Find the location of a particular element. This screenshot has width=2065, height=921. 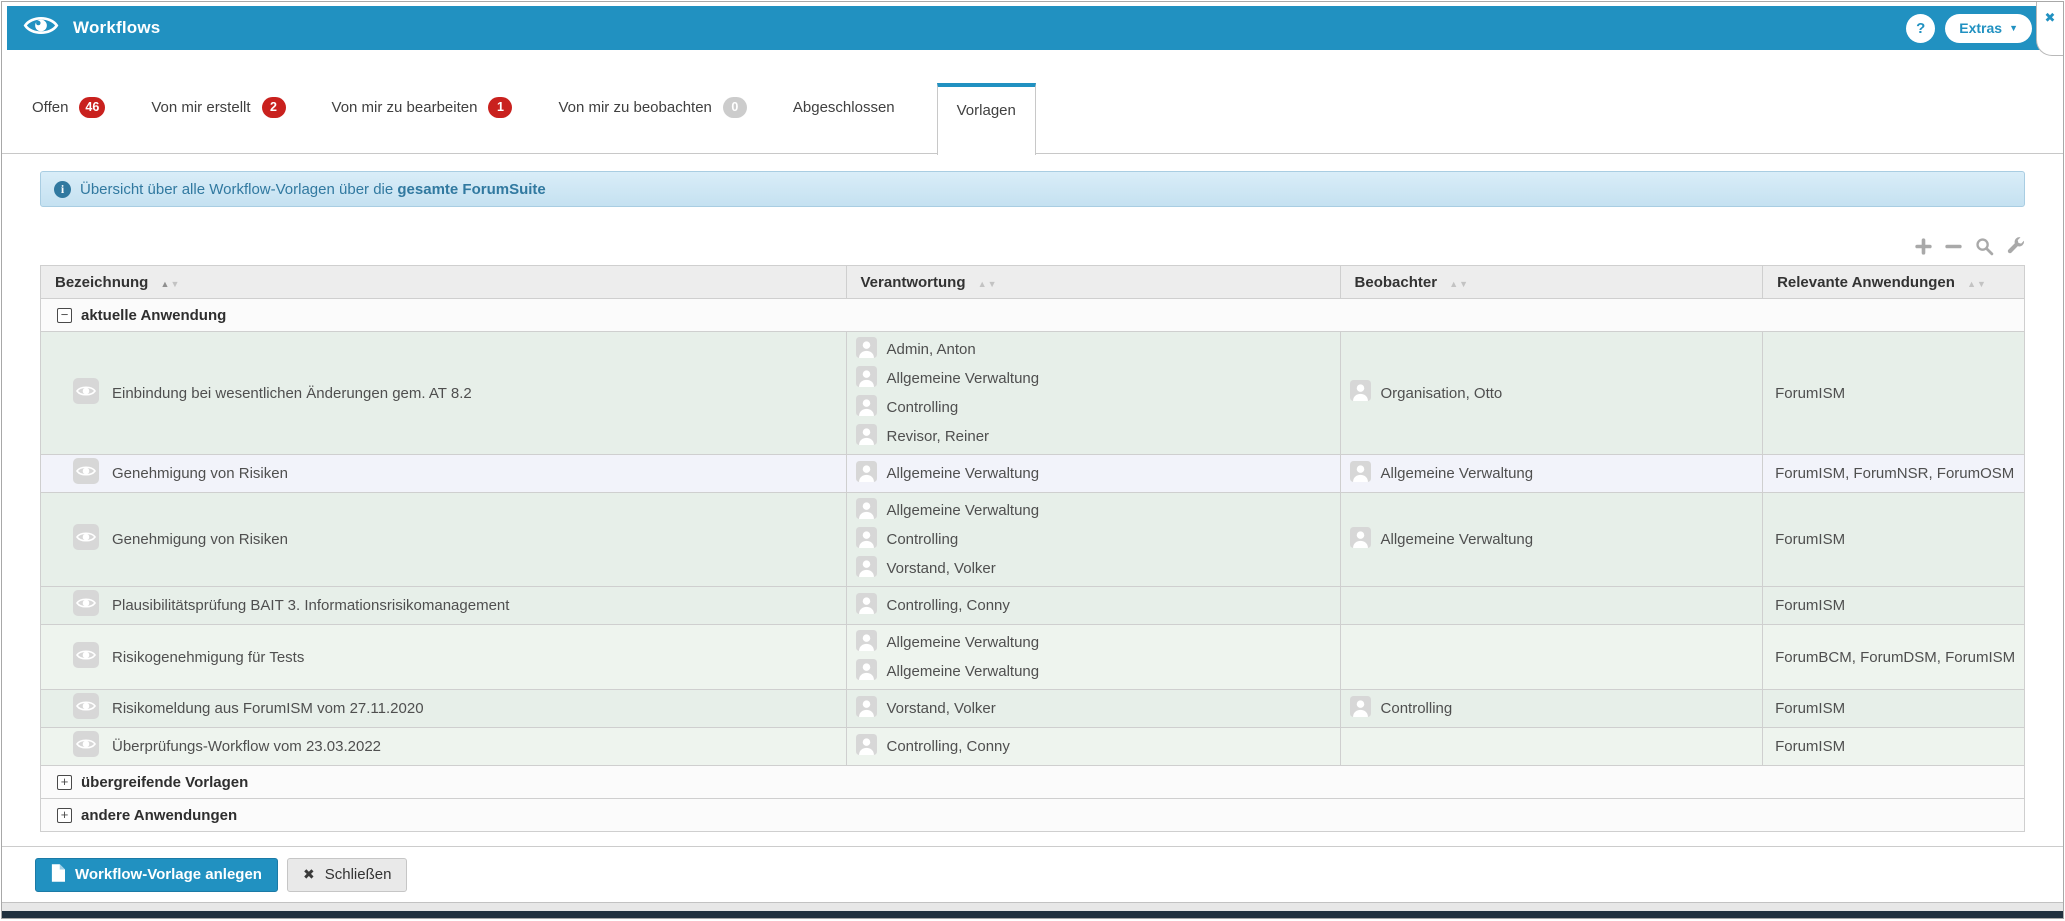

create-template-button: Workflow-Vorlage anlegen is located at coordinates (156, 874).